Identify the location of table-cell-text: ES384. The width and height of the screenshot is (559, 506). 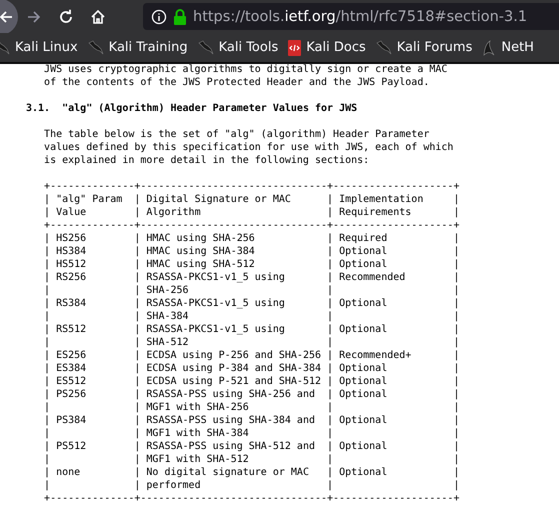
(71, 368).